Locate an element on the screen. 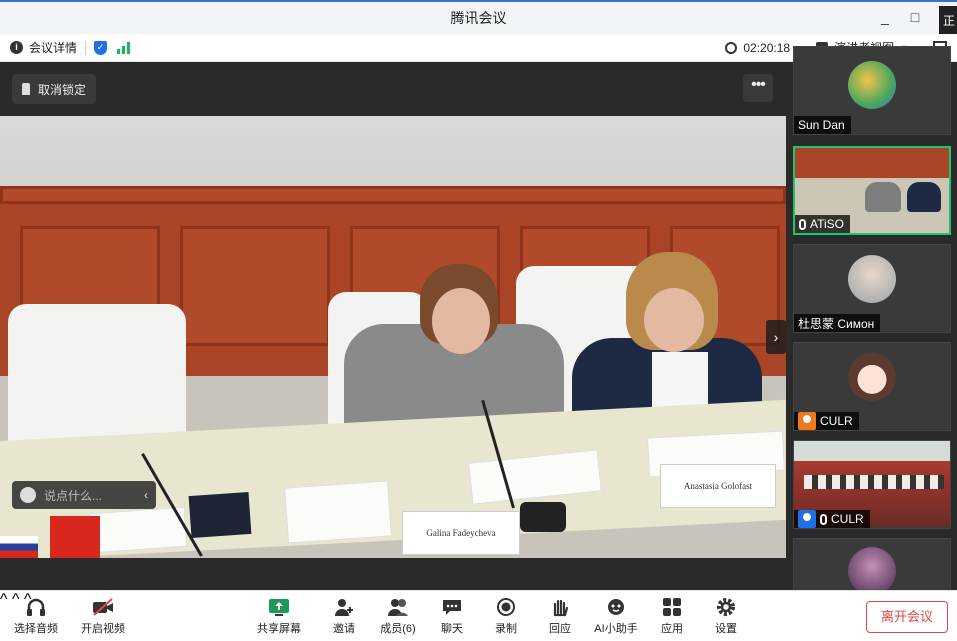 This screenshot has width=957, height=641. share-screen-button: 共享屏幕 is located at coordinates (279, 616).